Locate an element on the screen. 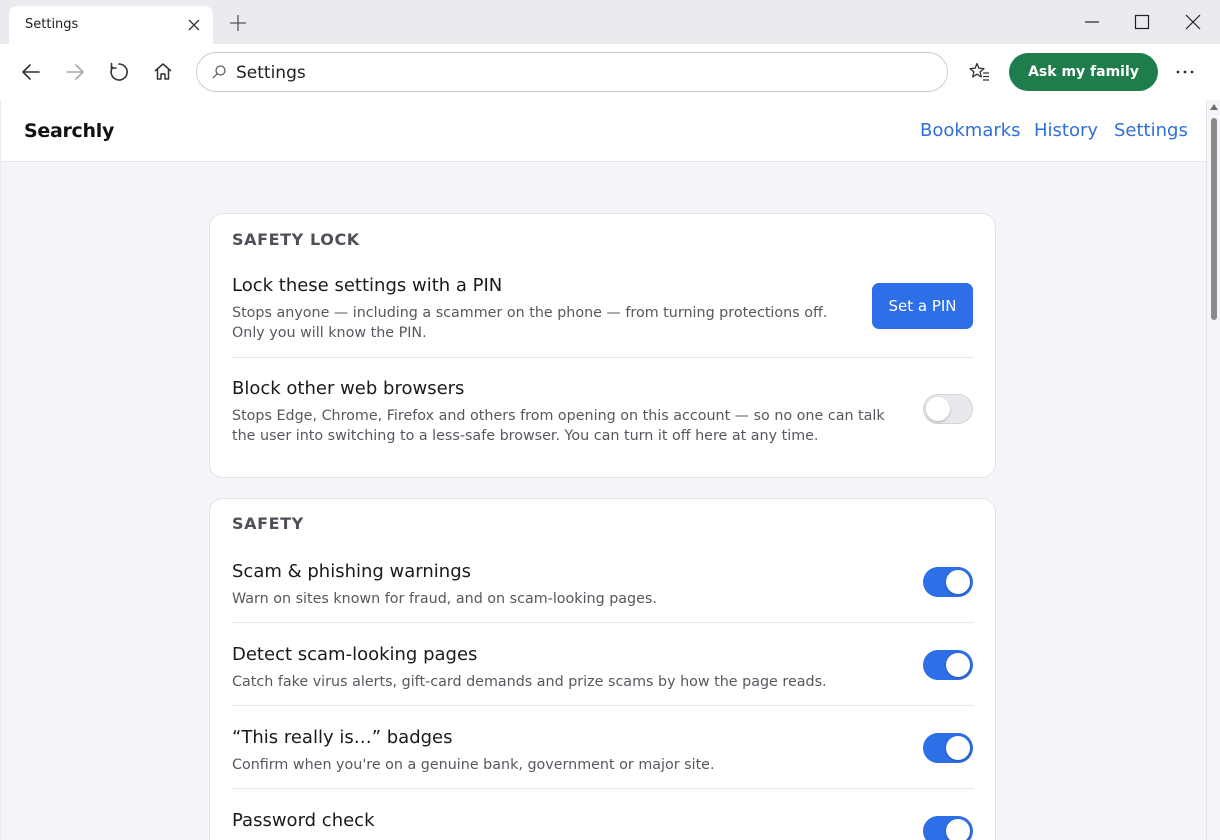  set-pin-button: Set a PIN is located at coordinates (922, 306).